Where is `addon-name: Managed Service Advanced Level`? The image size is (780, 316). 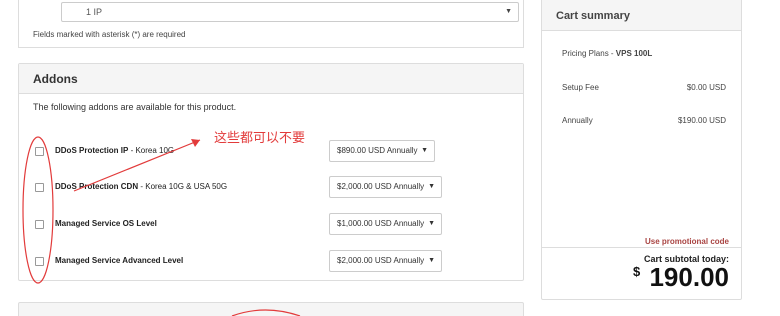
addon-name: Managed Service Advanced Level is located at coordinates (119, 260).